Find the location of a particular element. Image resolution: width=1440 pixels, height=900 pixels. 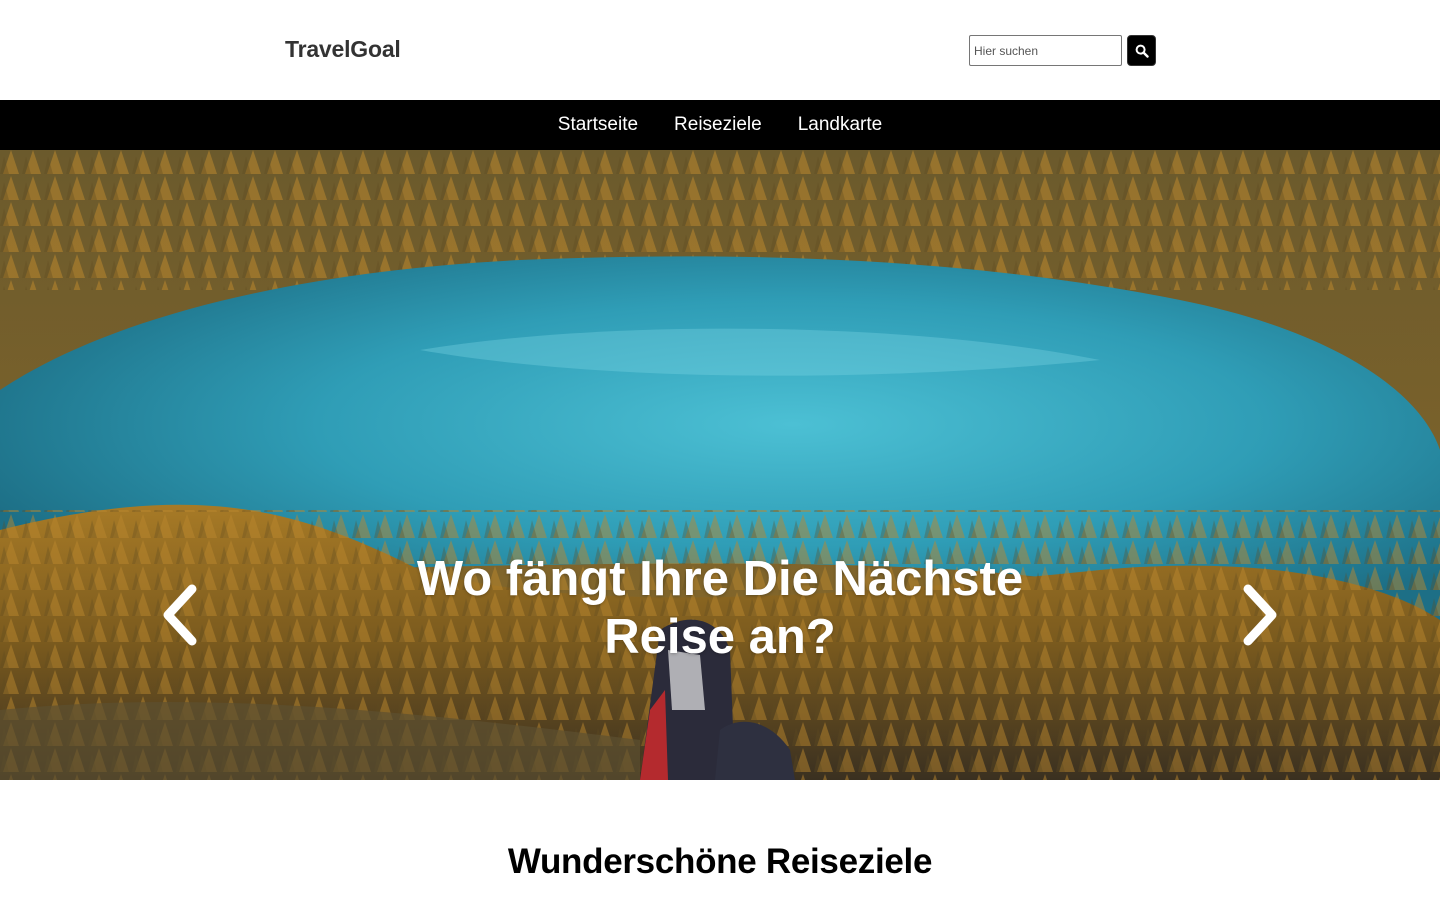

main-nav: Startseite Reiseziele Landkarte is located at coordinates (720, 125).